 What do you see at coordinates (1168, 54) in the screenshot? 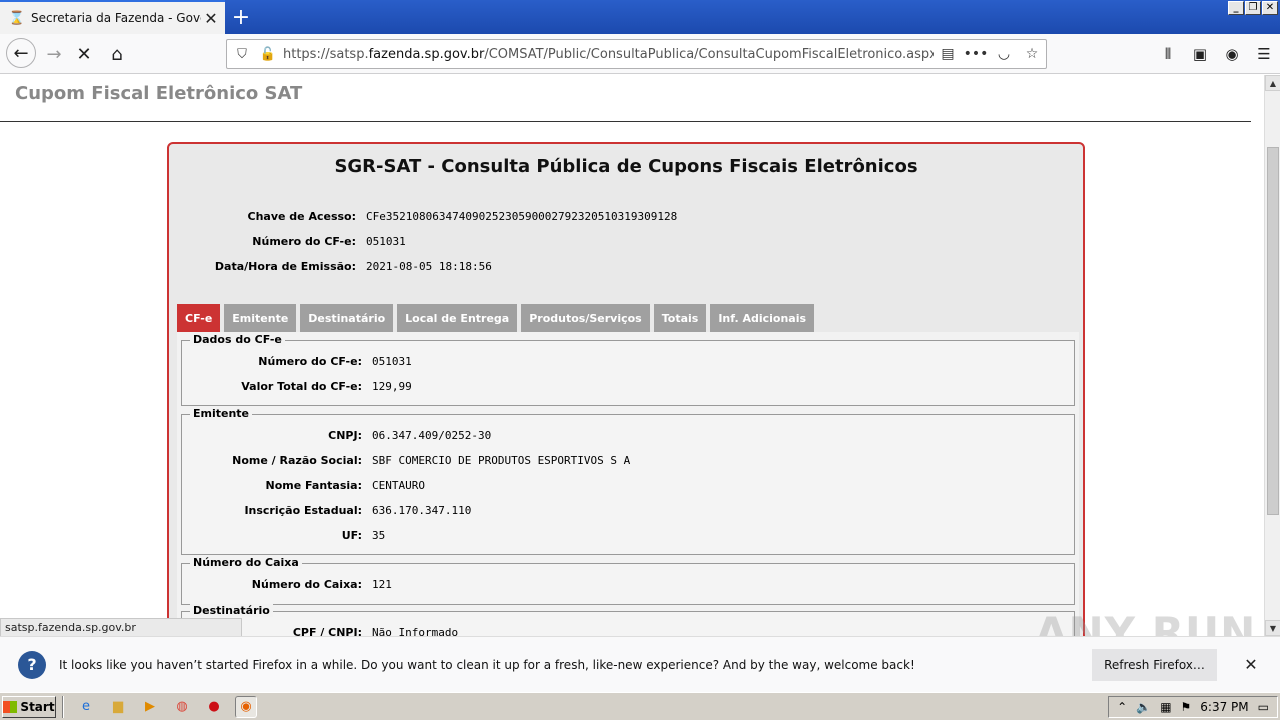
I see `library-icon: ⫴` at bounding box center [1168, 54].